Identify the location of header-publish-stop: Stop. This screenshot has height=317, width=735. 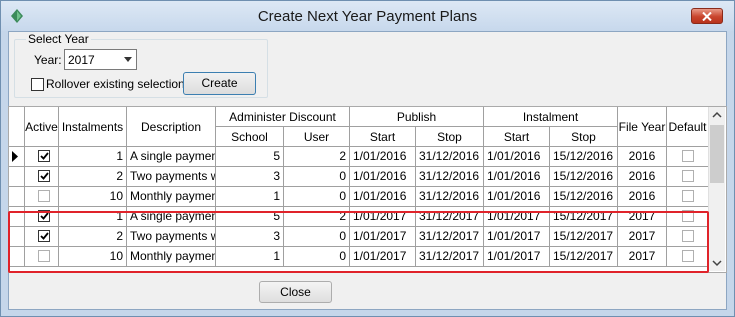
(450, 137).